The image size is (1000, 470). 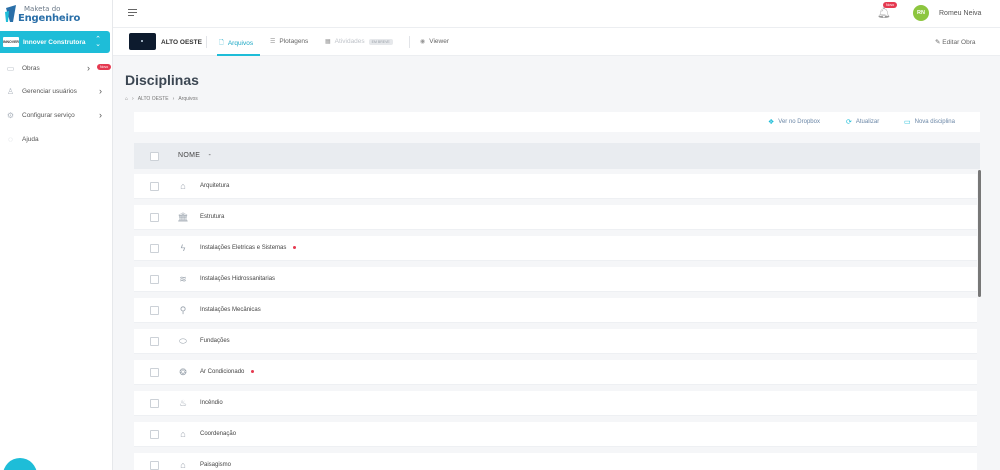 I want to click on company-name: Innover Construtora, so click(x=54, y=42).